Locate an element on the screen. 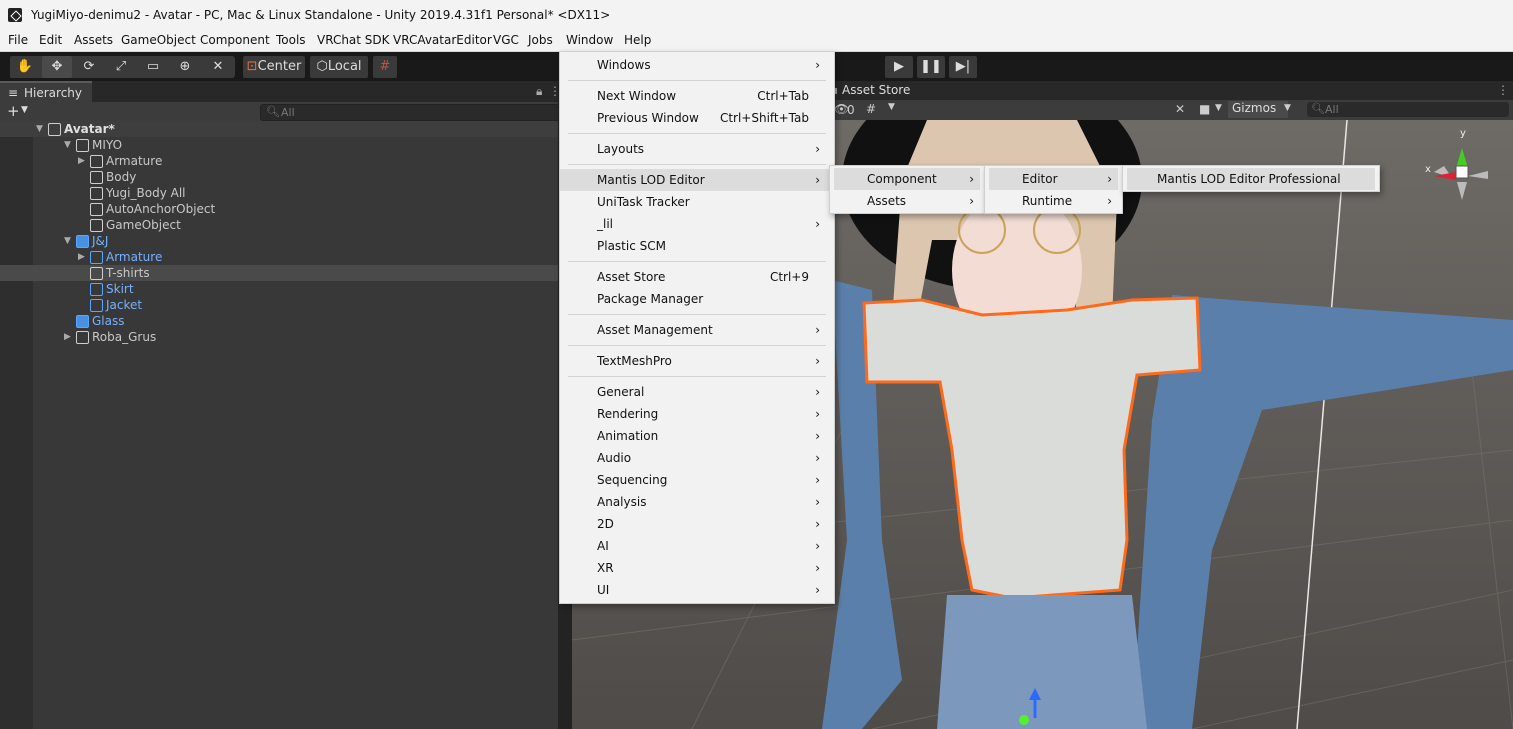  menu-vrchat-sdk: VRChat SDK is located at coordinates (353, 40).